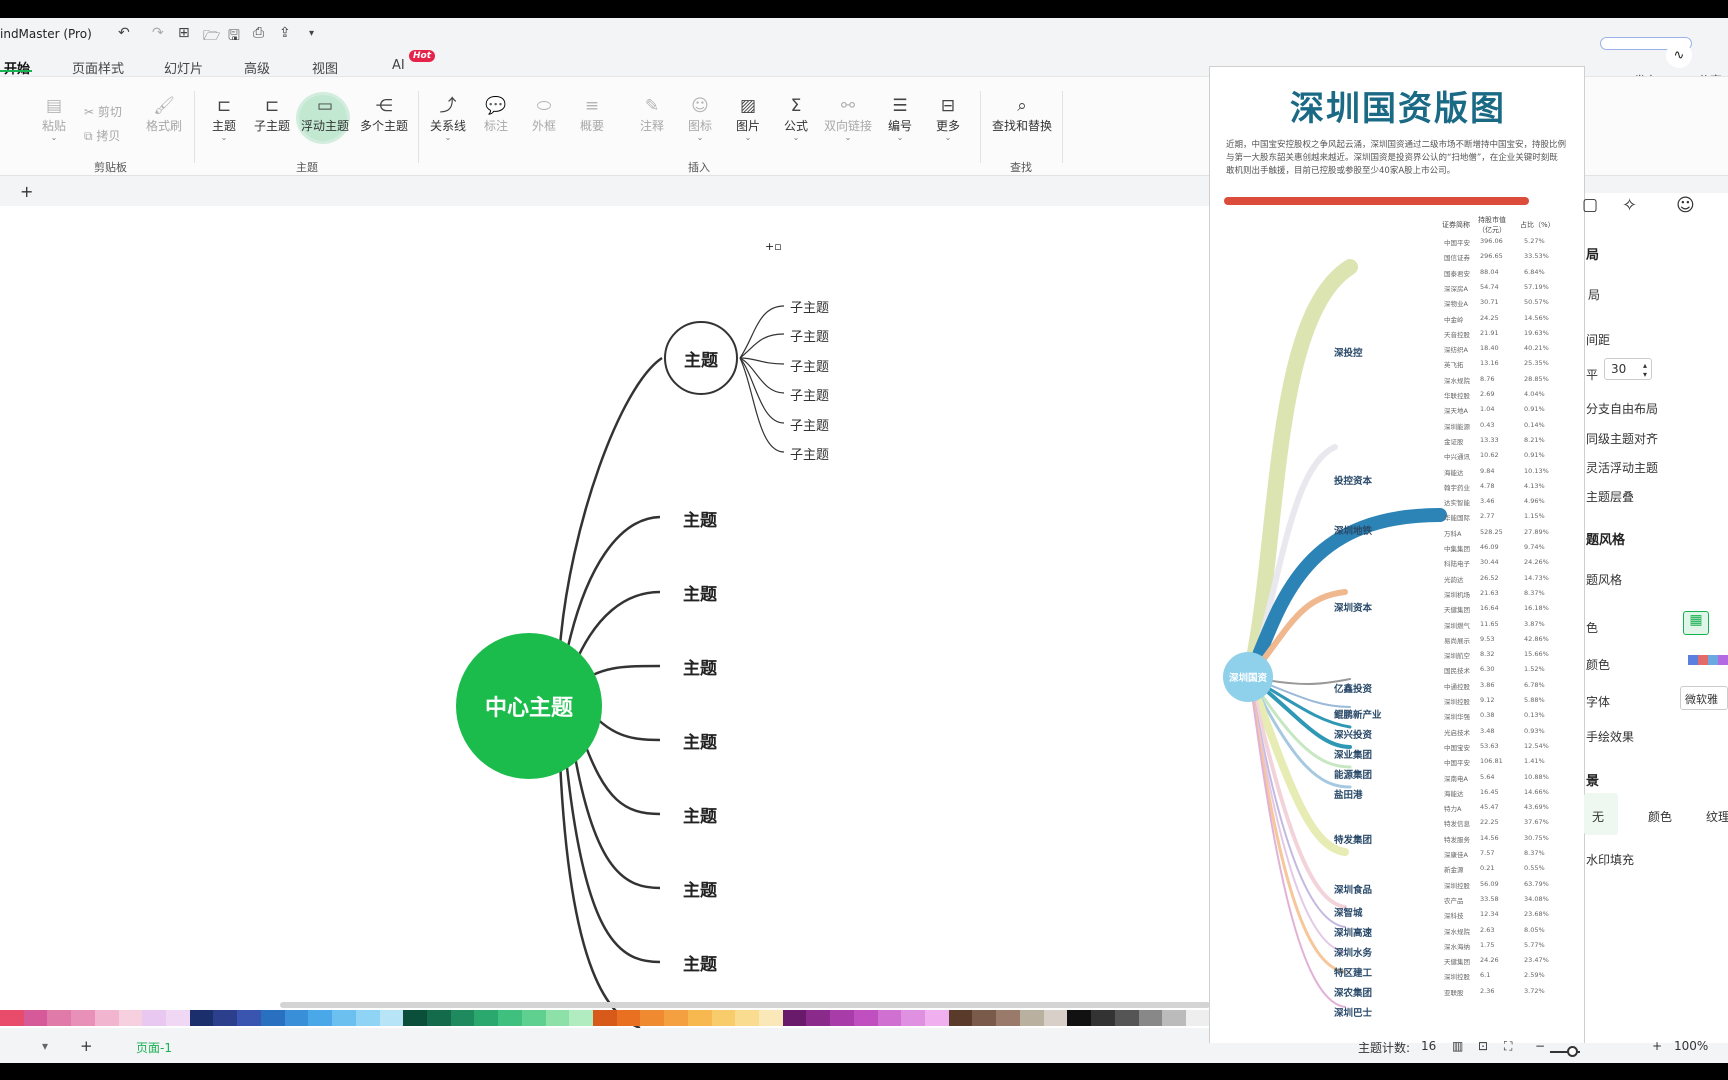 The height and width of the screenshot is (1080, 1728). I want to click on more-button: ⊟ 更多 ⌄, so click(948, 118).